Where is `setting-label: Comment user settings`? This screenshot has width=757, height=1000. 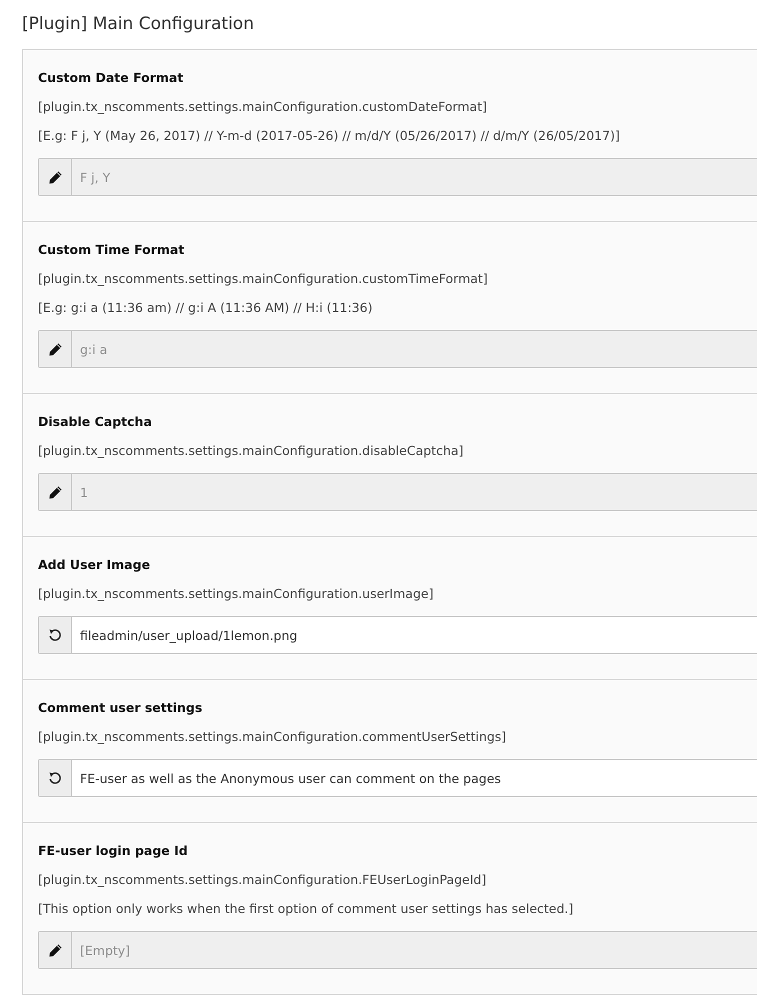 setting-label: Comment user settings is located at coordinates (121, 708).